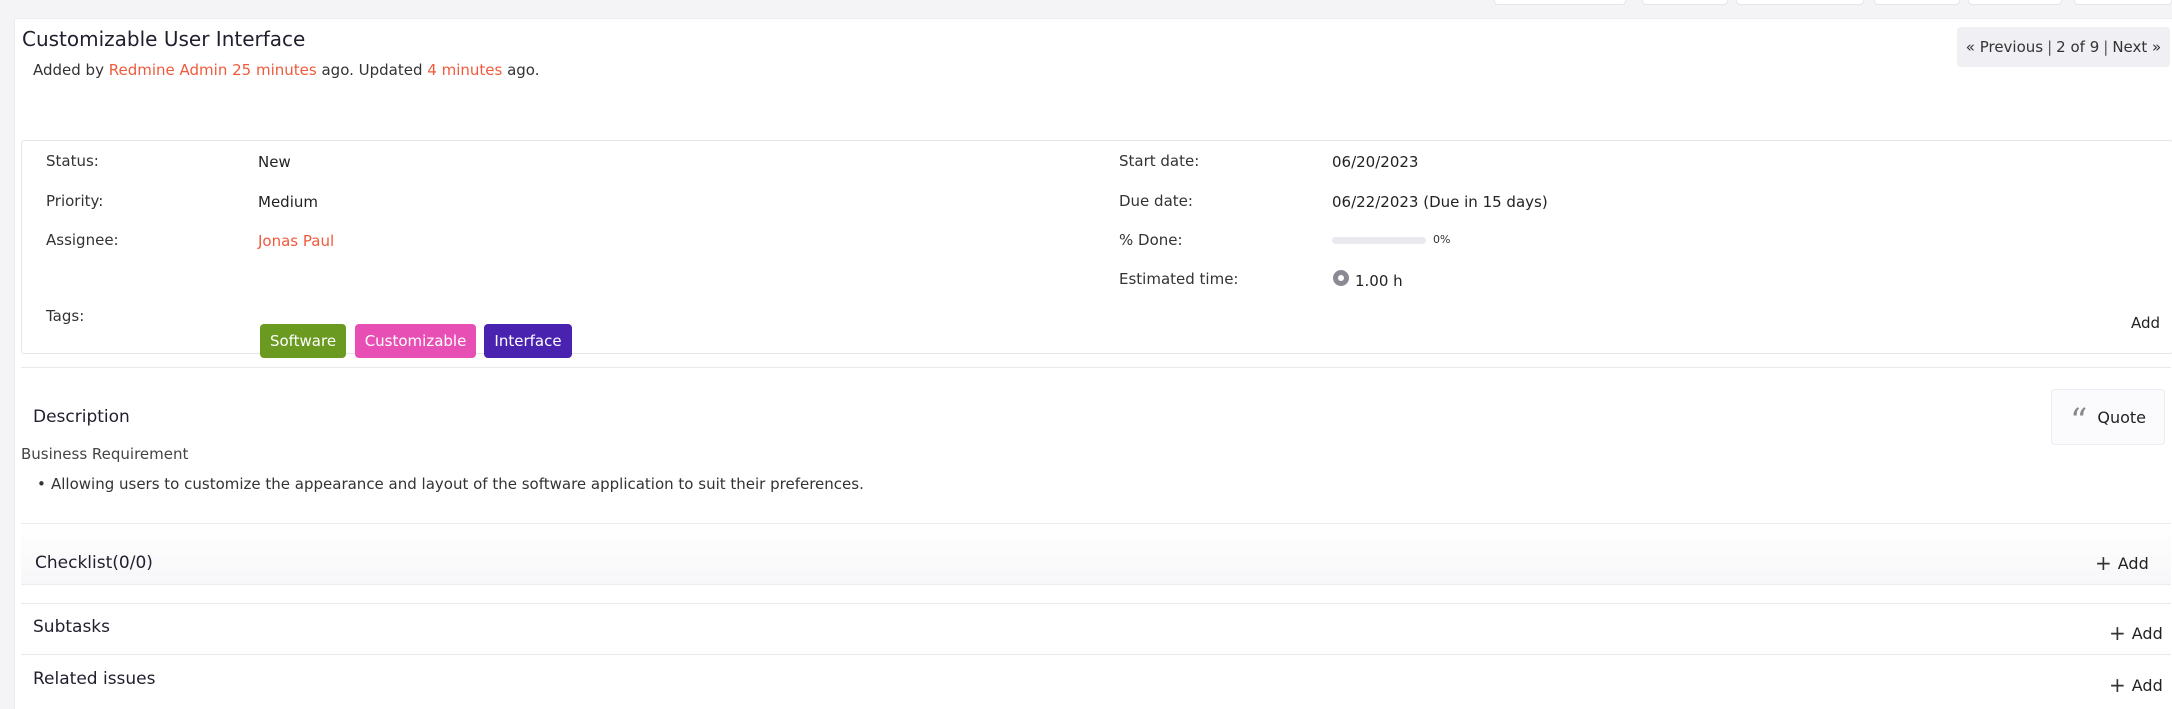 This screenshot has height=709, width=2172. I want to click on checklist-heading: Checklist(0/0), so click(94, 563).